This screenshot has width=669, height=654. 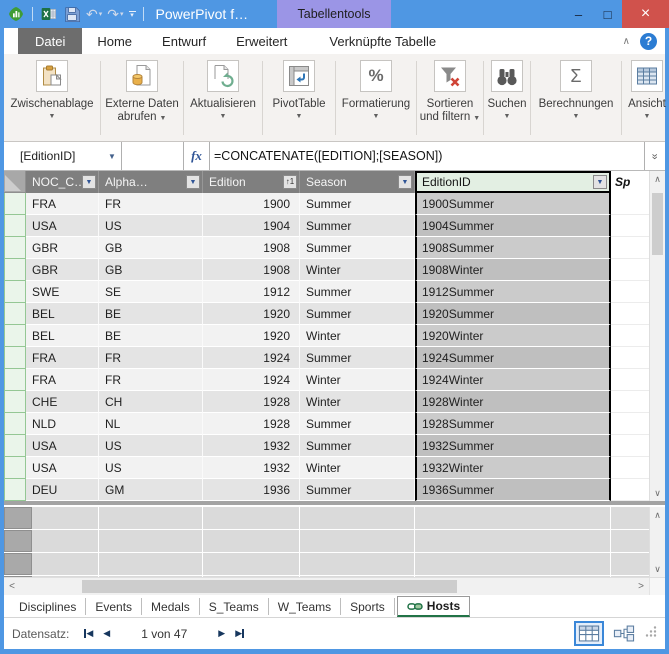 I want to click on sheet-tab-s_teams: S_Teams, so click(x=234, y=606).